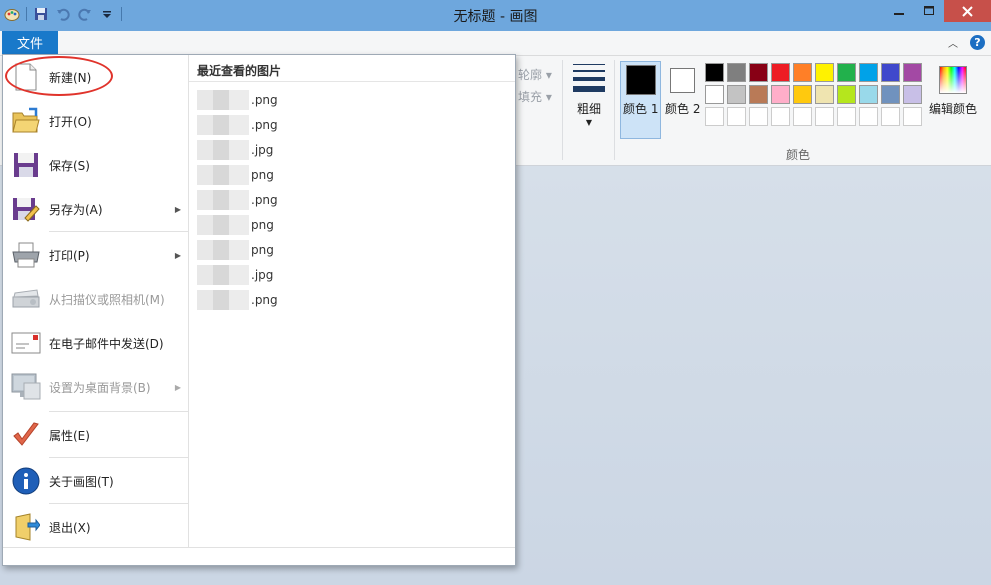  I want to click on thickness-label: 粗细, so click(589, 108).